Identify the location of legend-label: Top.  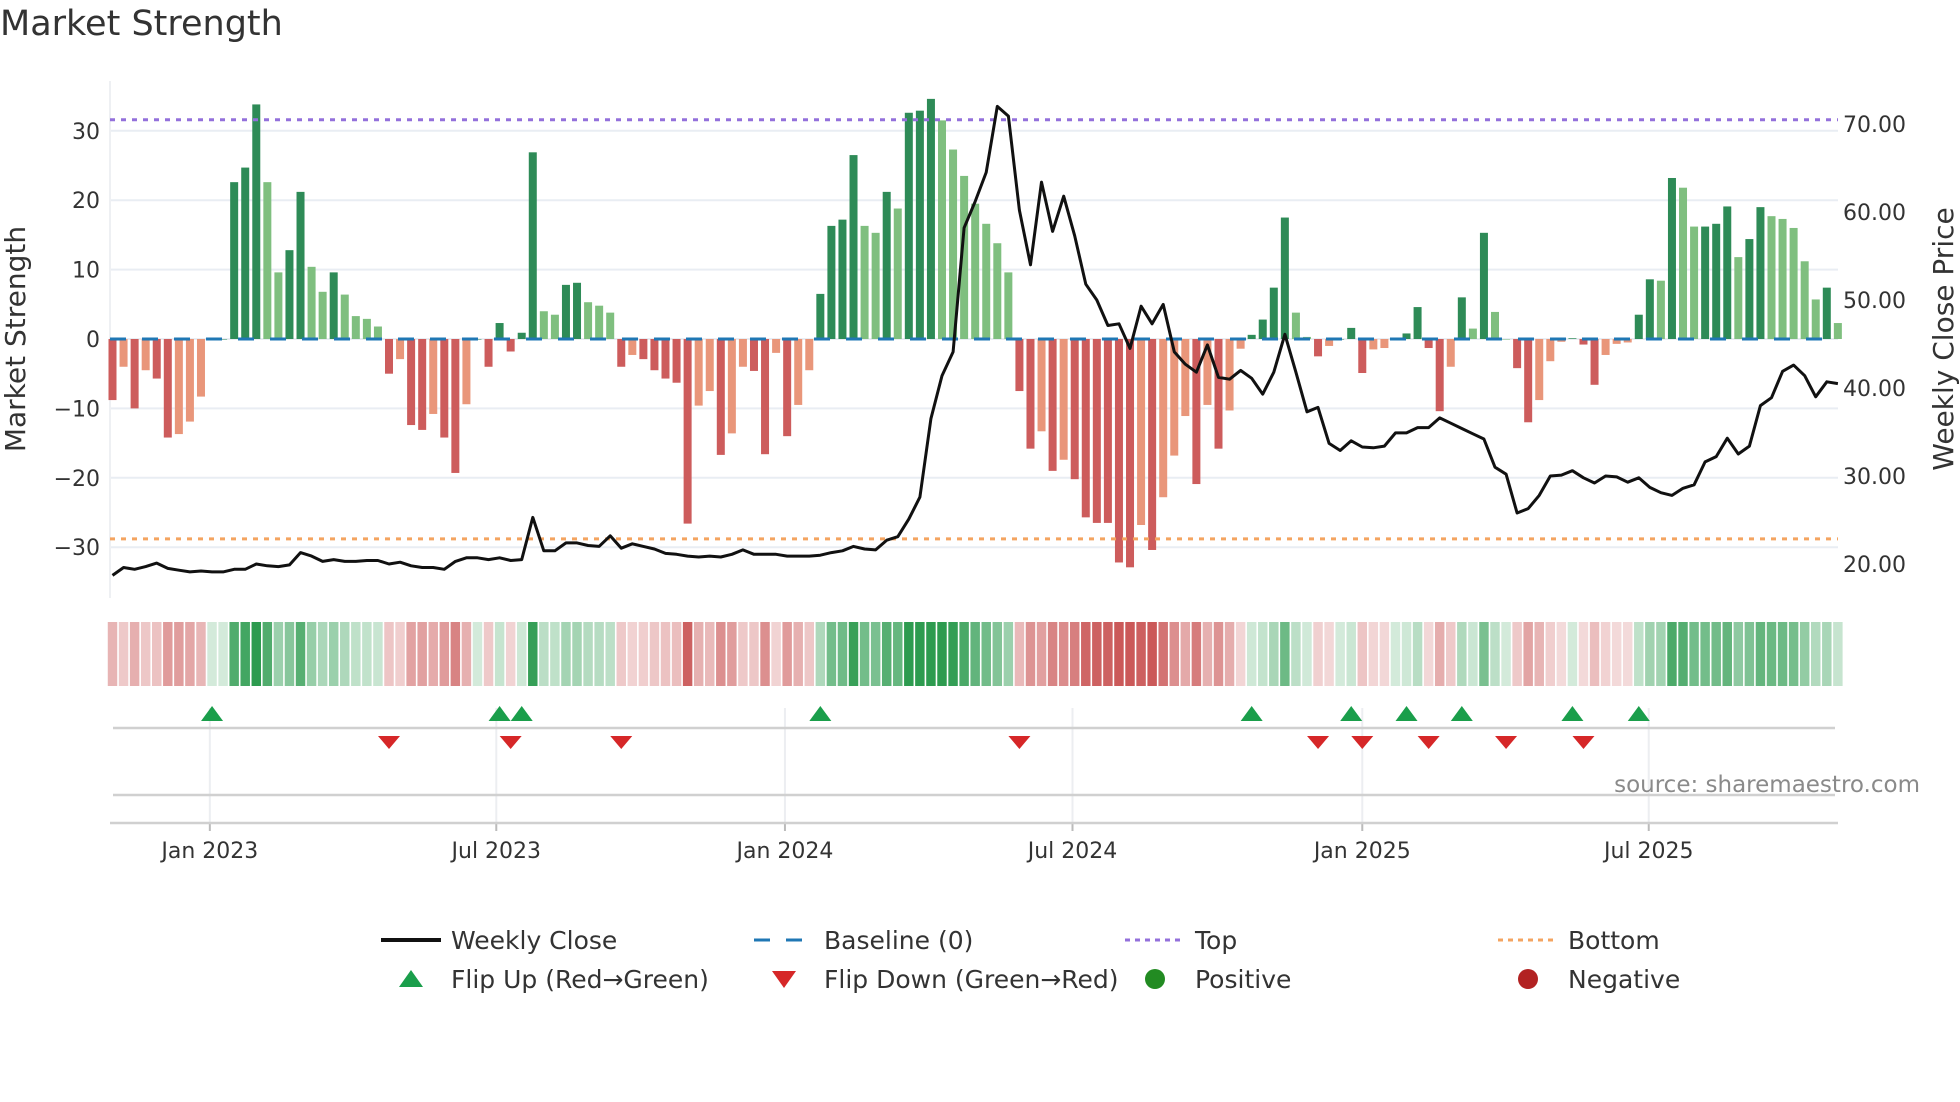
(1215, 940).